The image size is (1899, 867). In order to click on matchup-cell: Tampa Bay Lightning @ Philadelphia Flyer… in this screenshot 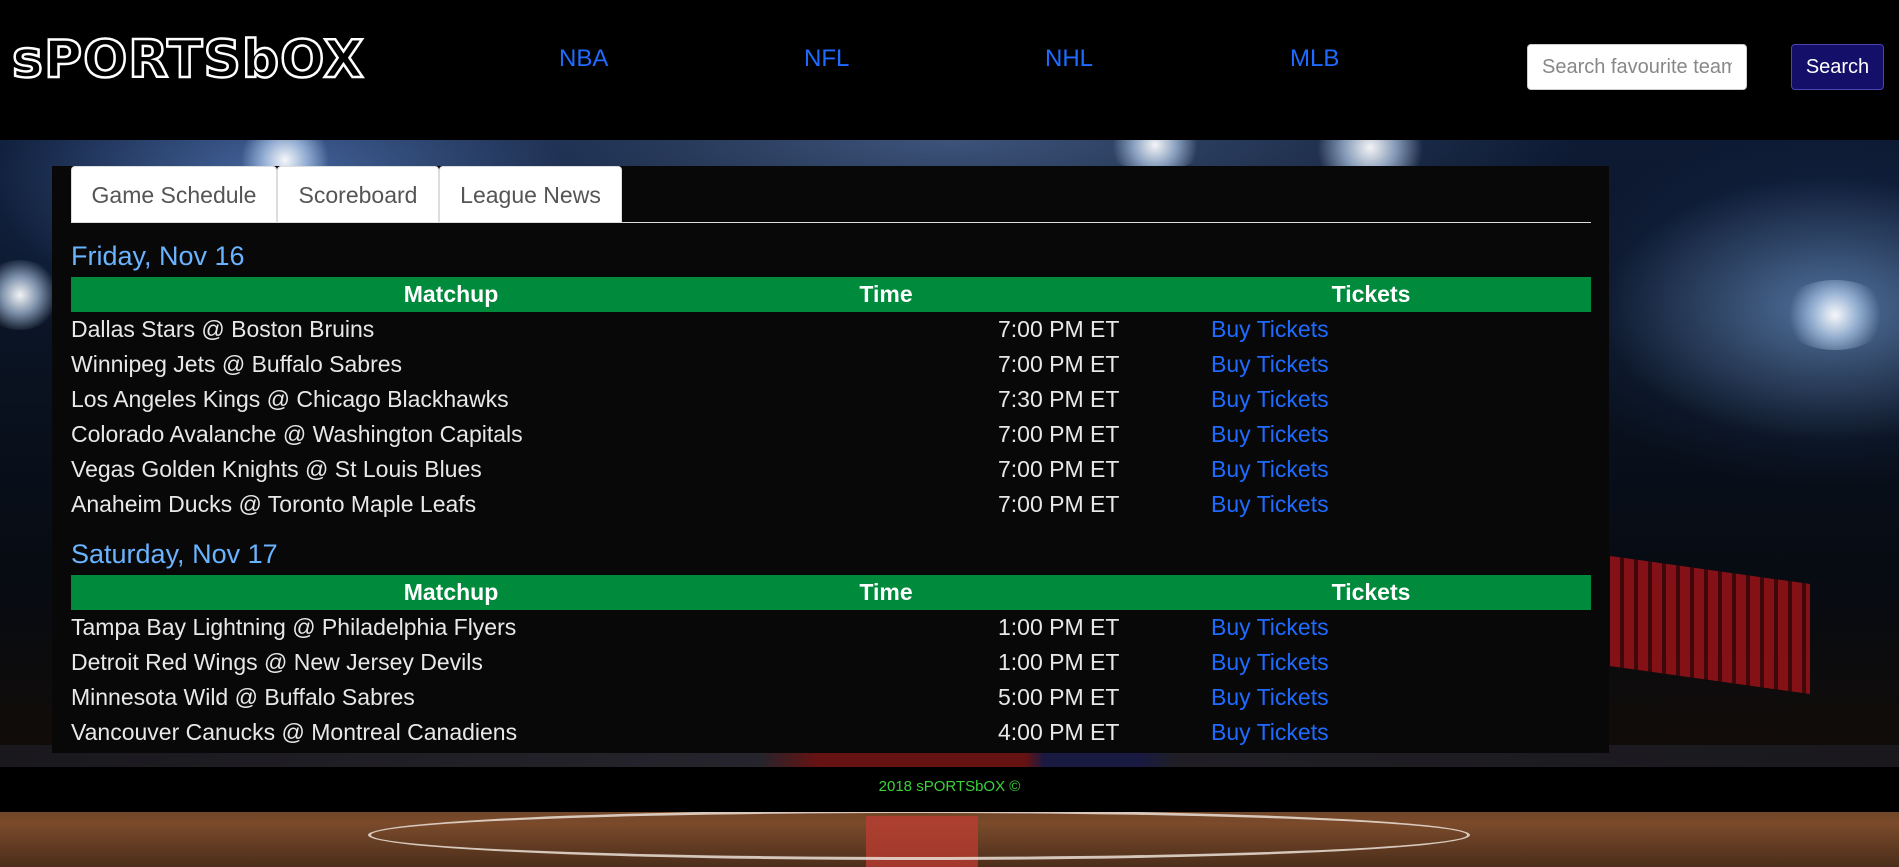, I will do `click(294, 627)`.